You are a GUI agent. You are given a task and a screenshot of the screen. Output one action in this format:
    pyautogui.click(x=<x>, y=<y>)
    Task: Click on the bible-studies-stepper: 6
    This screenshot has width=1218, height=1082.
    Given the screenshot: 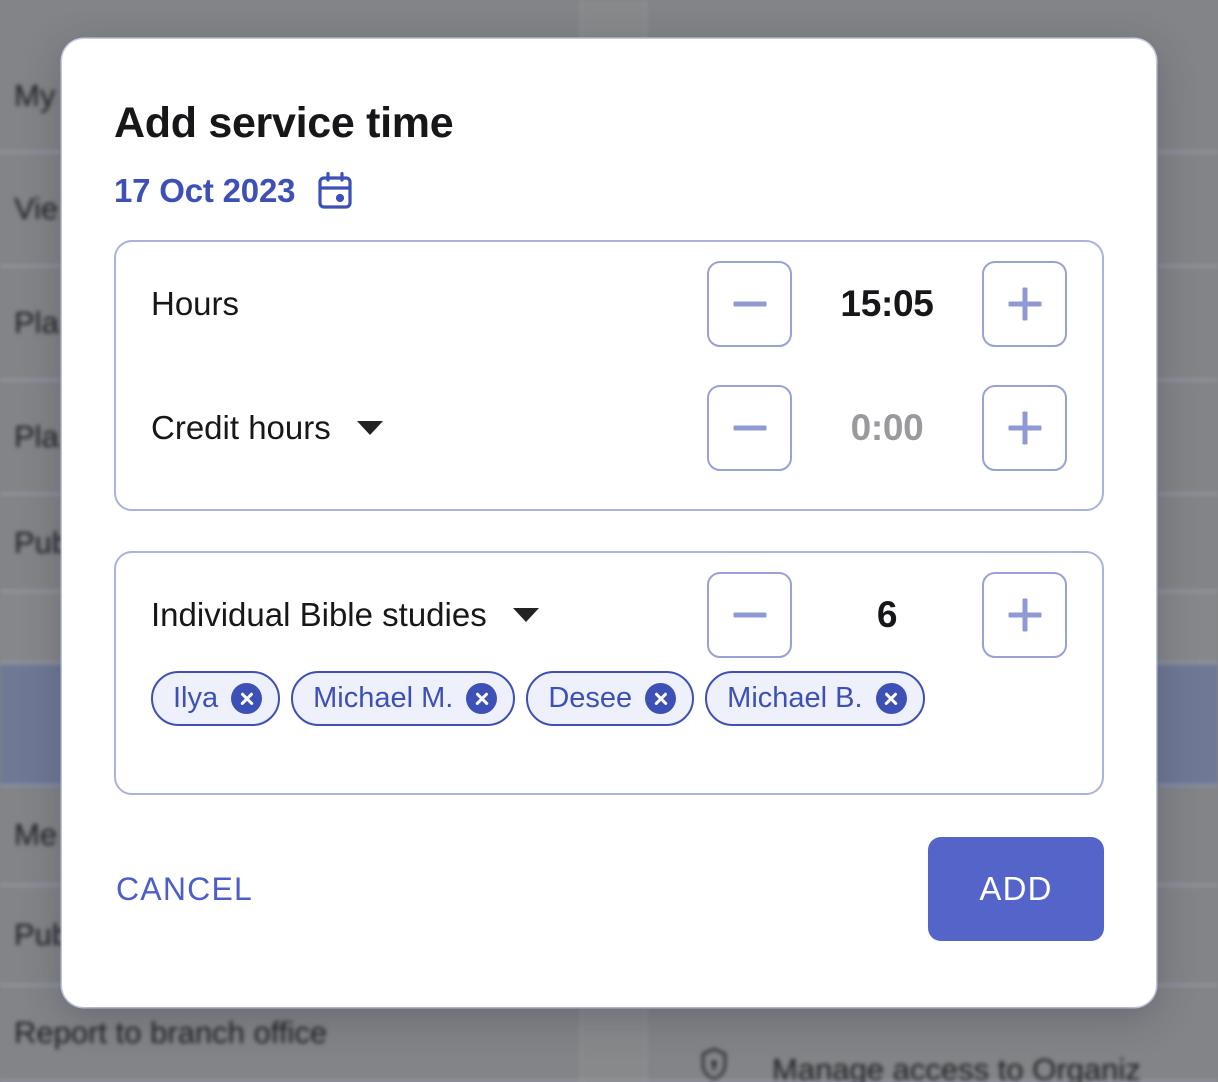 What is the action you would take?
    pyautogui.click(x=887, y=615)
    